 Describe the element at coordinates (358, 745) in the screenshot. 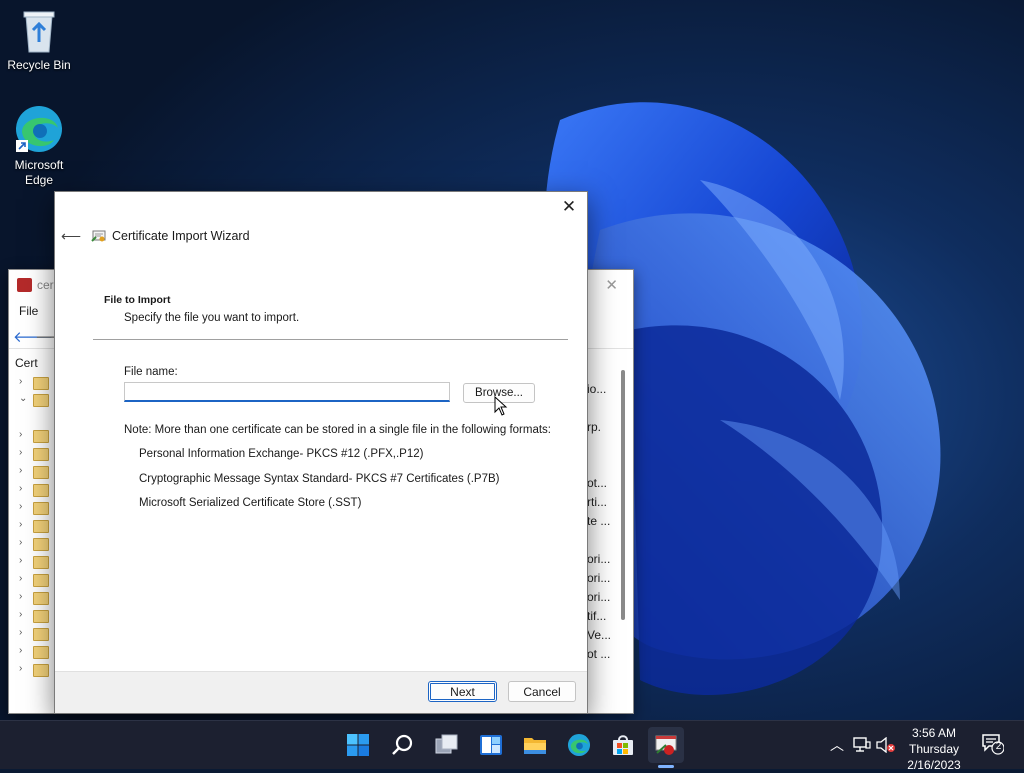

I see `start-button` at that location.